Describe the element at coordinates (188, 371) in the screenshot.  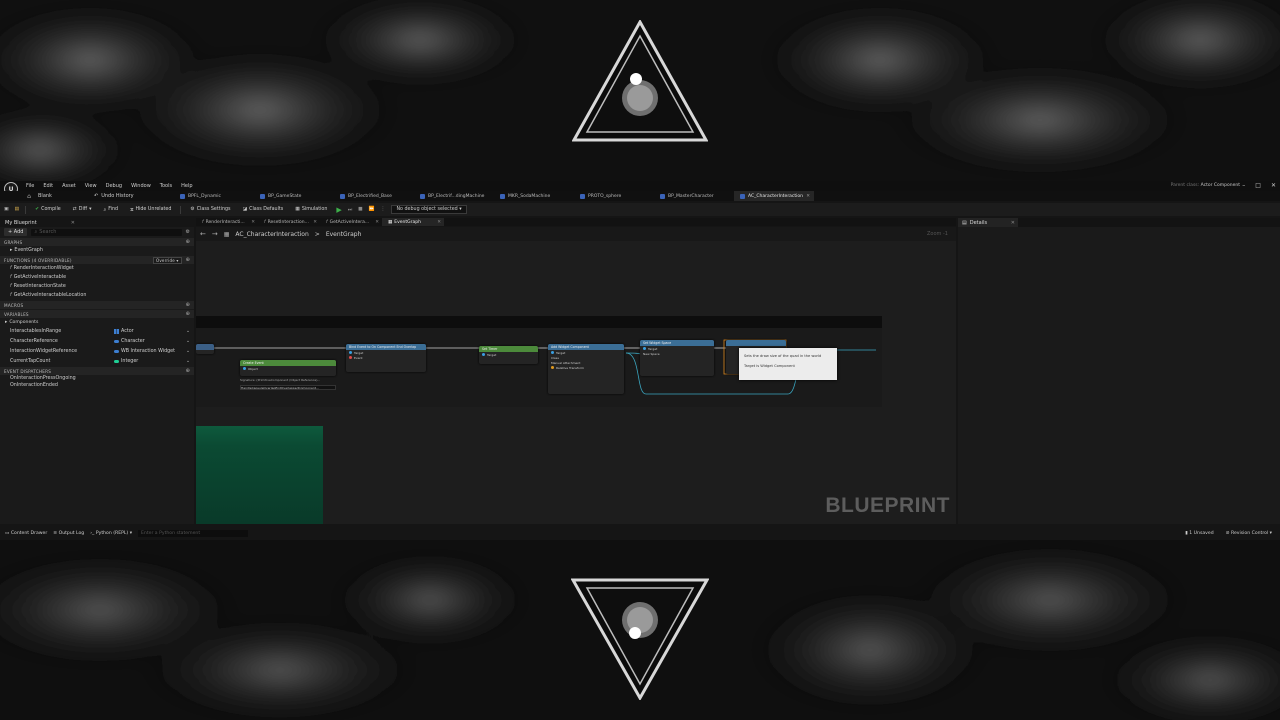
I see `add-dispatcher-icon: ⊕` at that location.